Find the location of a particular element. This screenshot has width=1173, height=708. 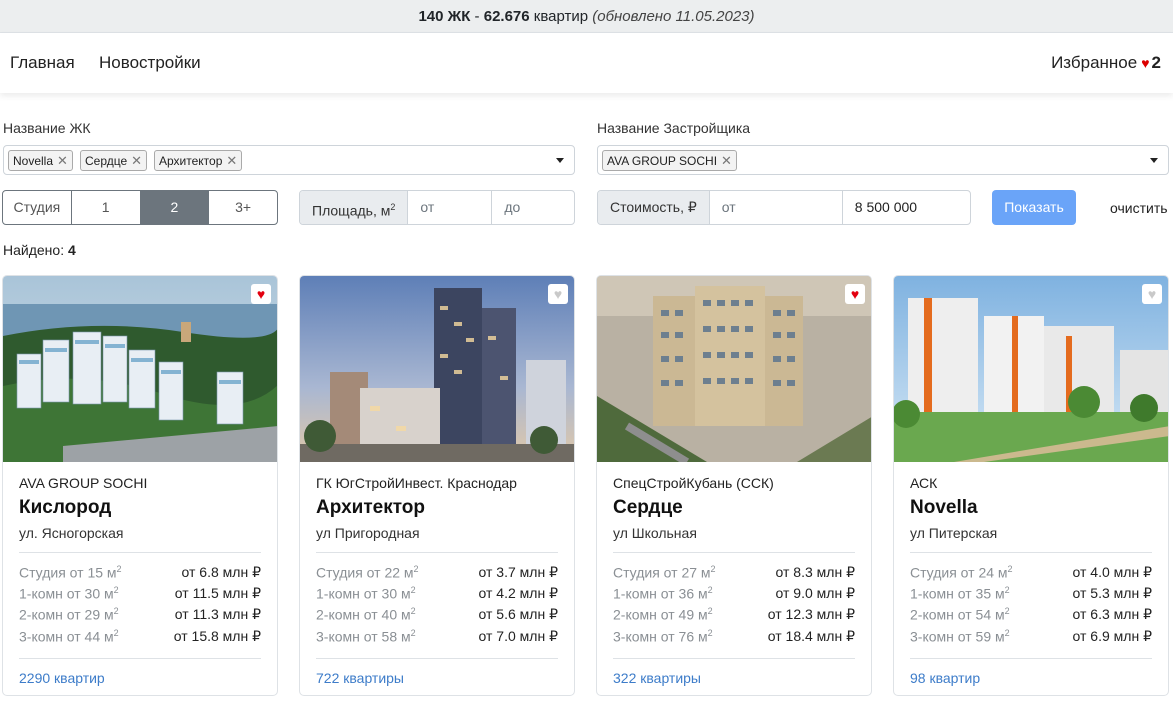

row-price: от 7.0 млн ₽ is located at coordinates (518, 636).